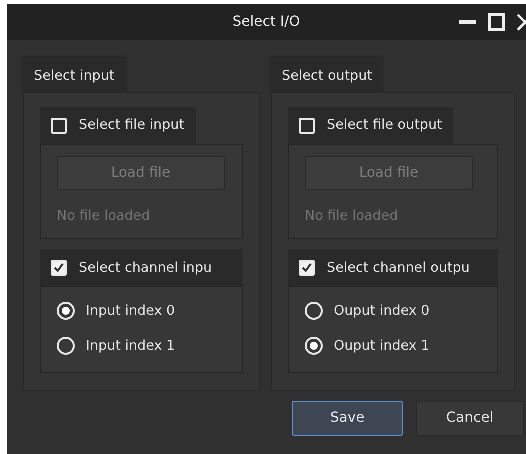 The width and height of the screenshot is (526, 454). Describe the element at coordinates (382, 311) in the screenshot. I see `radio-label: Ouput index 0` at that location.